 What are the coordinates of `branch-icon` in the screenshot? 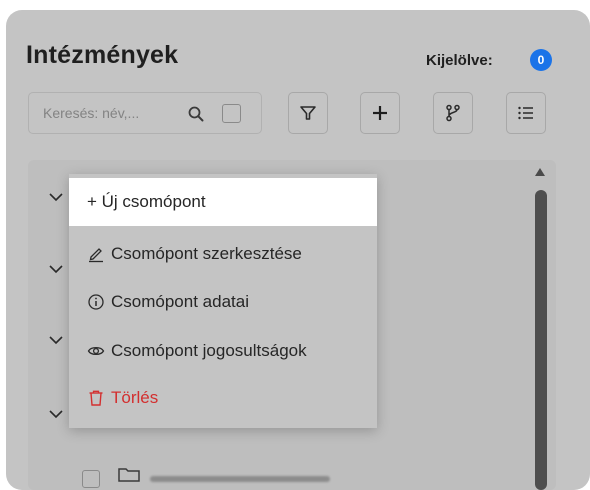 It's located at (453, 113).